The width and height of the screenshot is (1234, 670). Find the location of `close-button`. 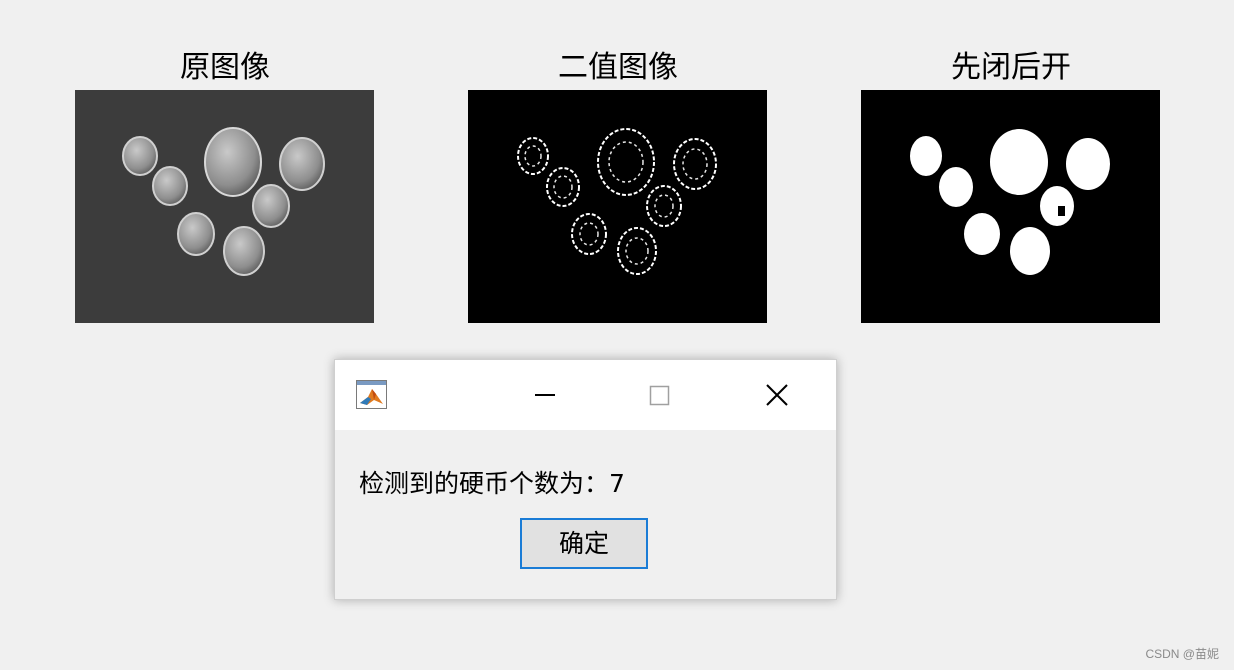

close-button is located at coordinates (776, 396).